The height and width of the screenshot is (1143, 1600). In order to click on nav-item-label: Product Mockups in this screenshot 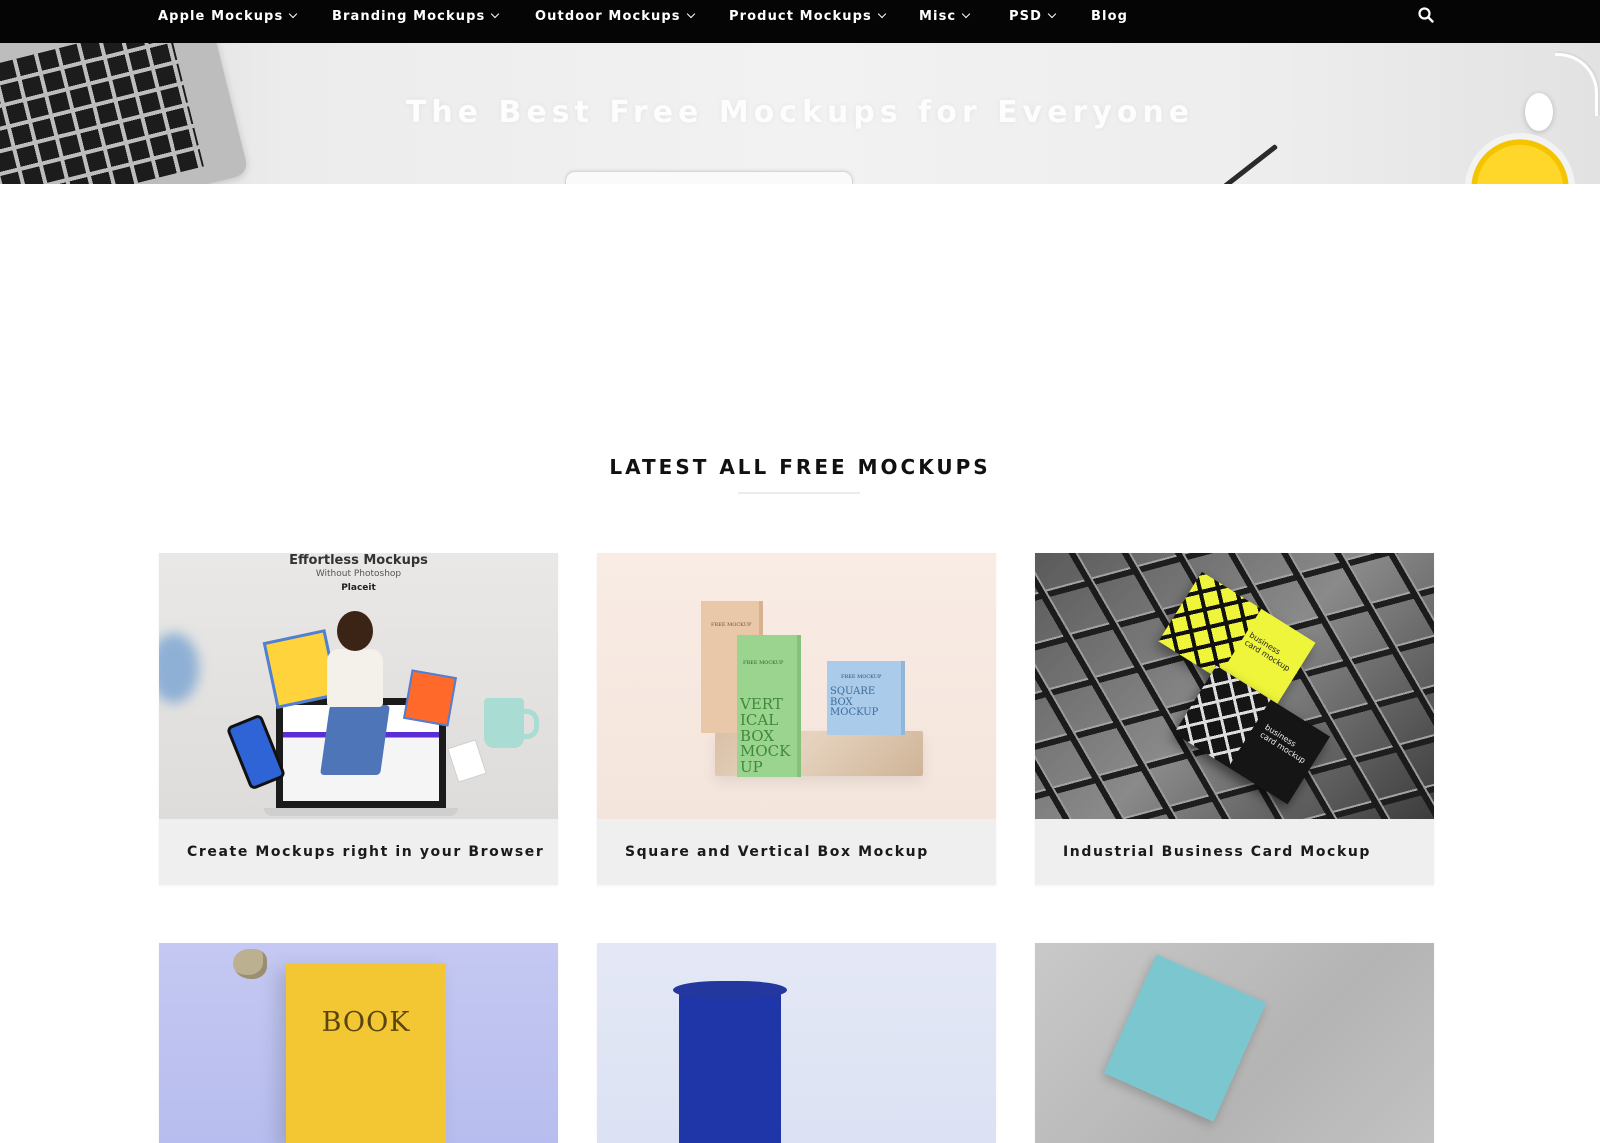, I will do `click(800, 16)`.